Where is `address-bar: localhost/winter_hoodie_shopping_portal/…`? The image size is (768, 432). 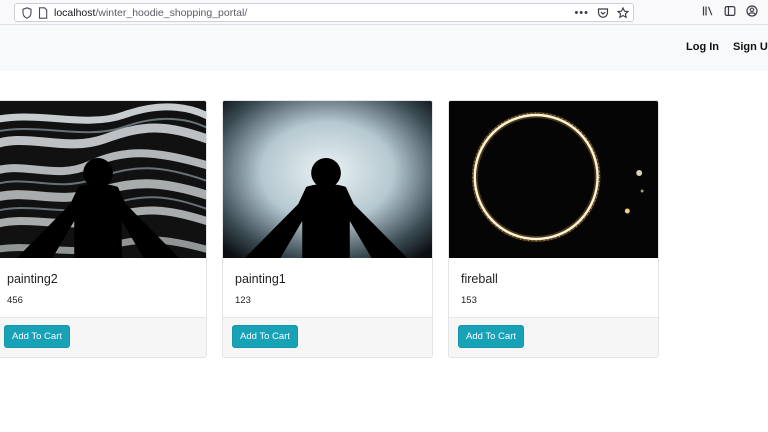 address-bar: localhost/winter_hoodie_shopping_portal/… is located at coordinates (324, 12).